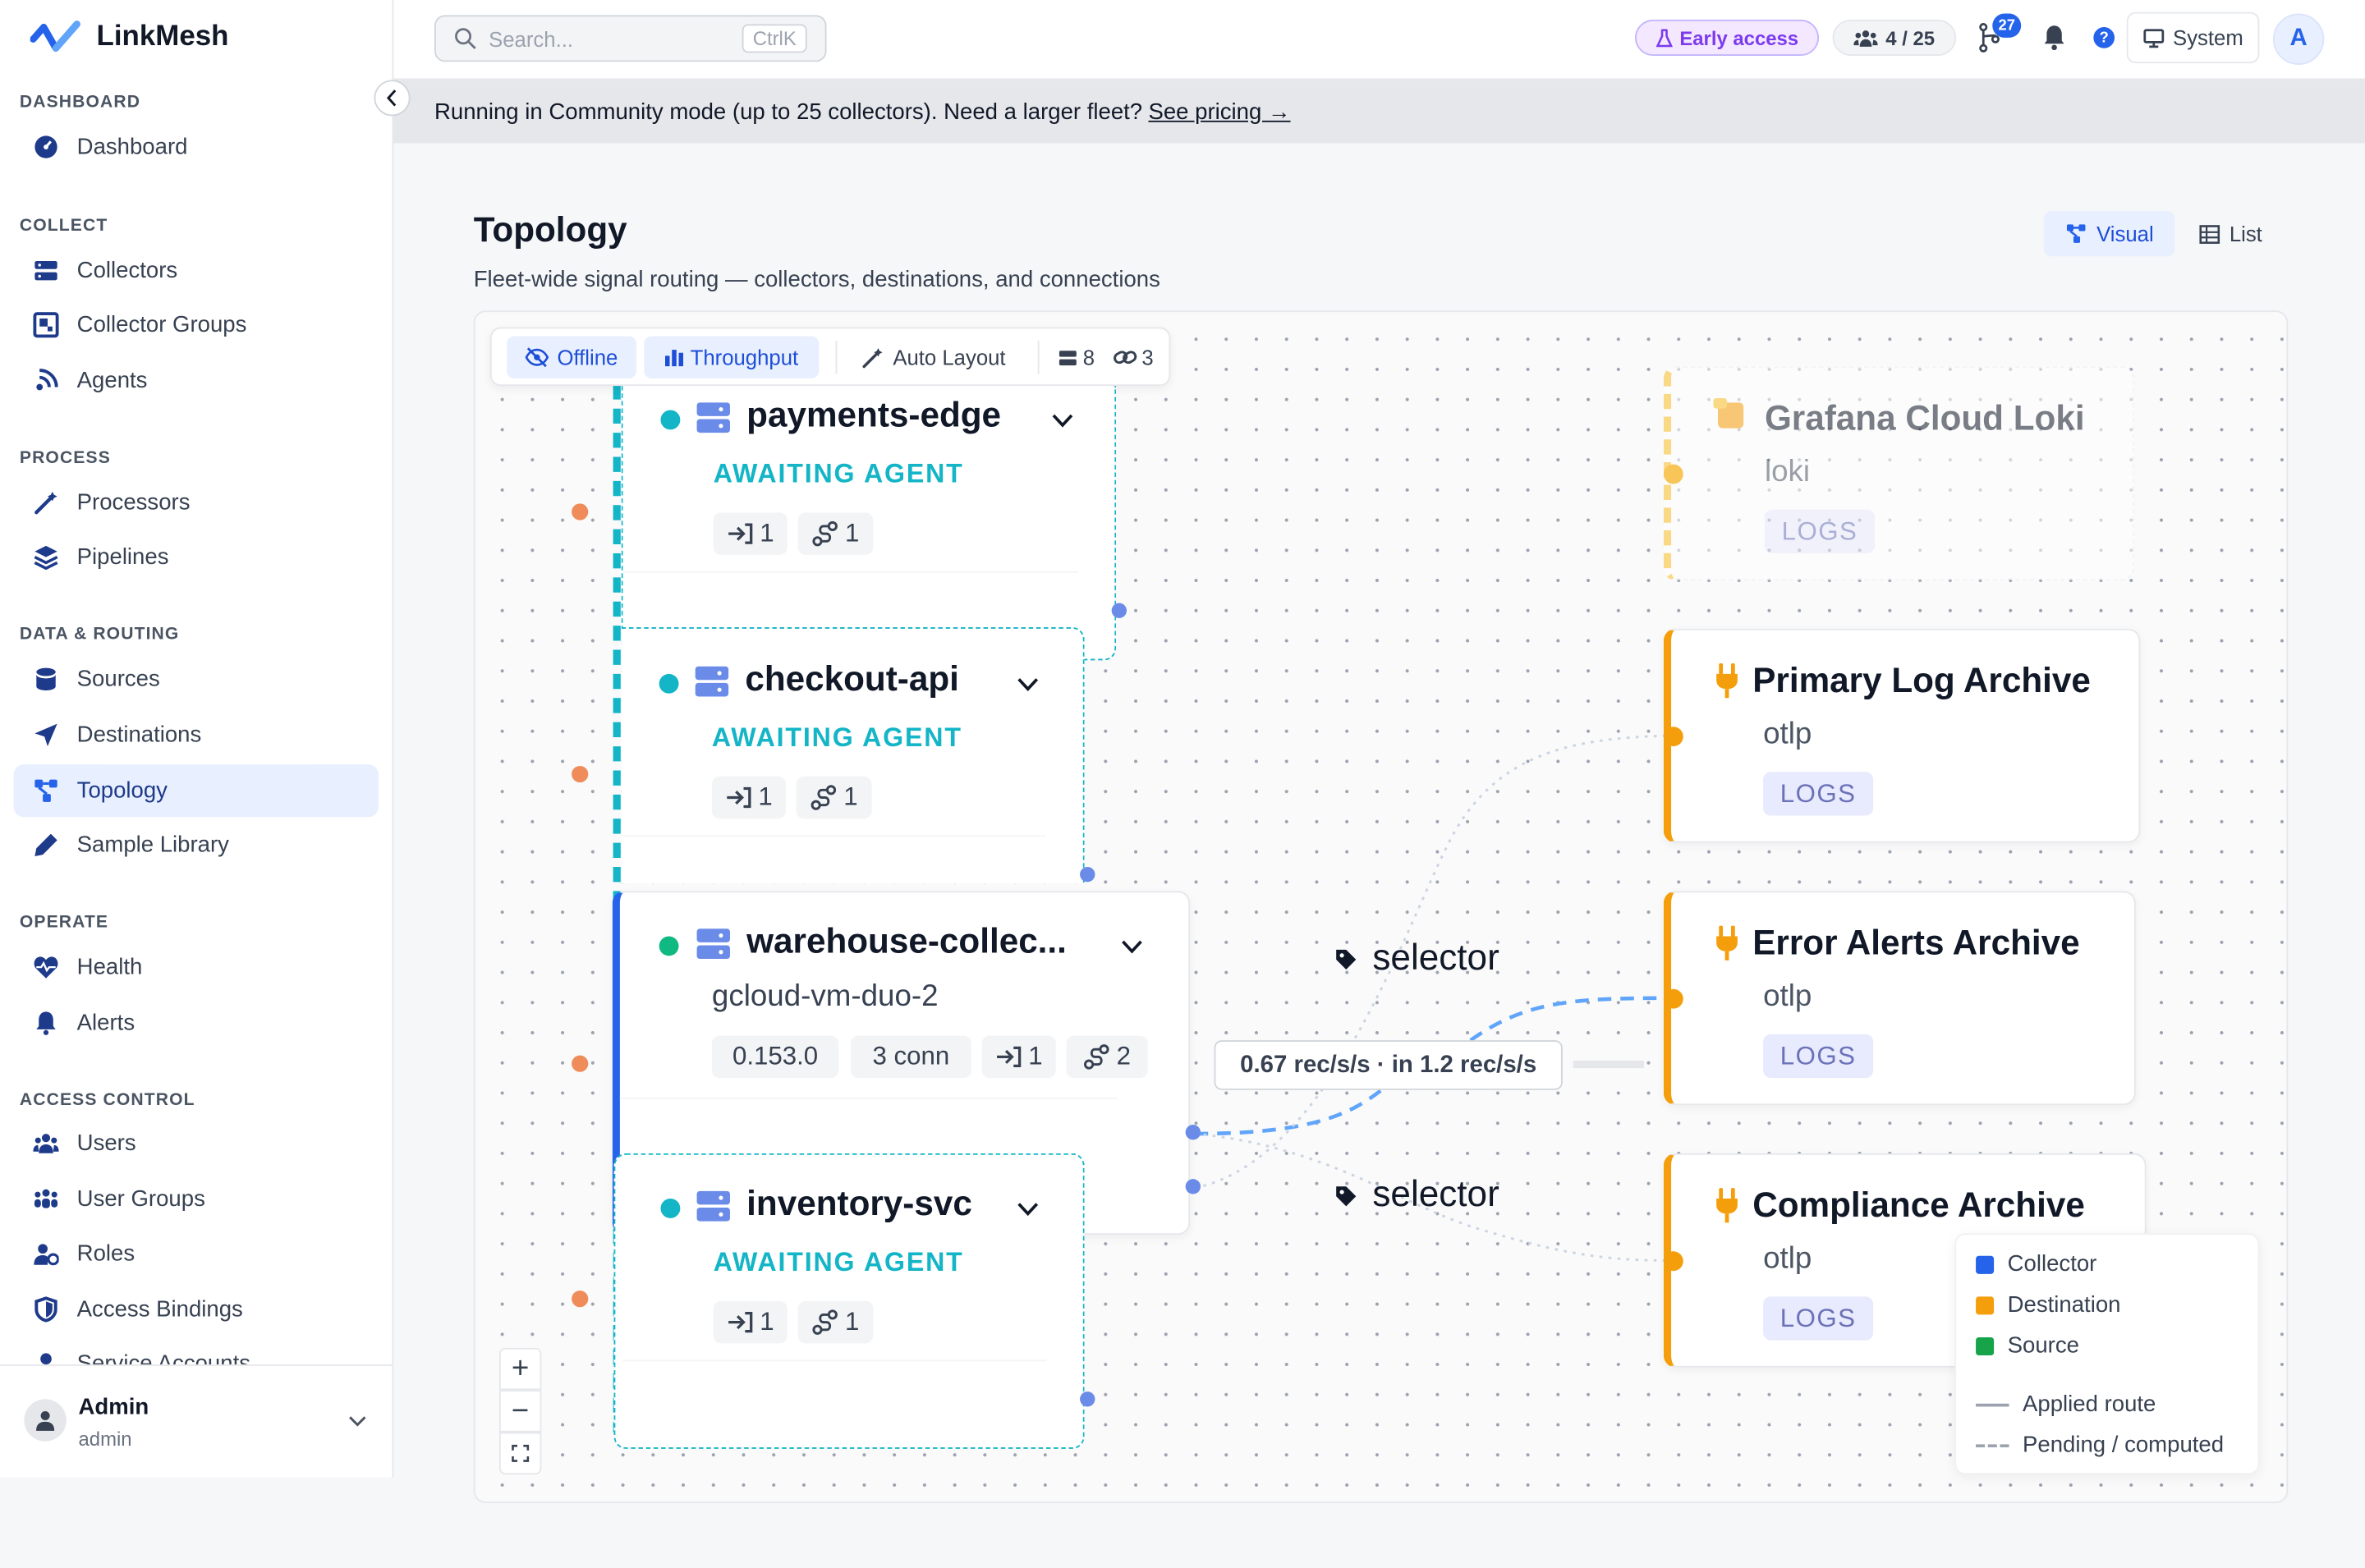 This screenshot has width=2365, height=1568. What do you see at coordinates (1818, 1056) in the screenshot?
I see `signal-badge: LOGS` at bounding box center [1818, 1056].